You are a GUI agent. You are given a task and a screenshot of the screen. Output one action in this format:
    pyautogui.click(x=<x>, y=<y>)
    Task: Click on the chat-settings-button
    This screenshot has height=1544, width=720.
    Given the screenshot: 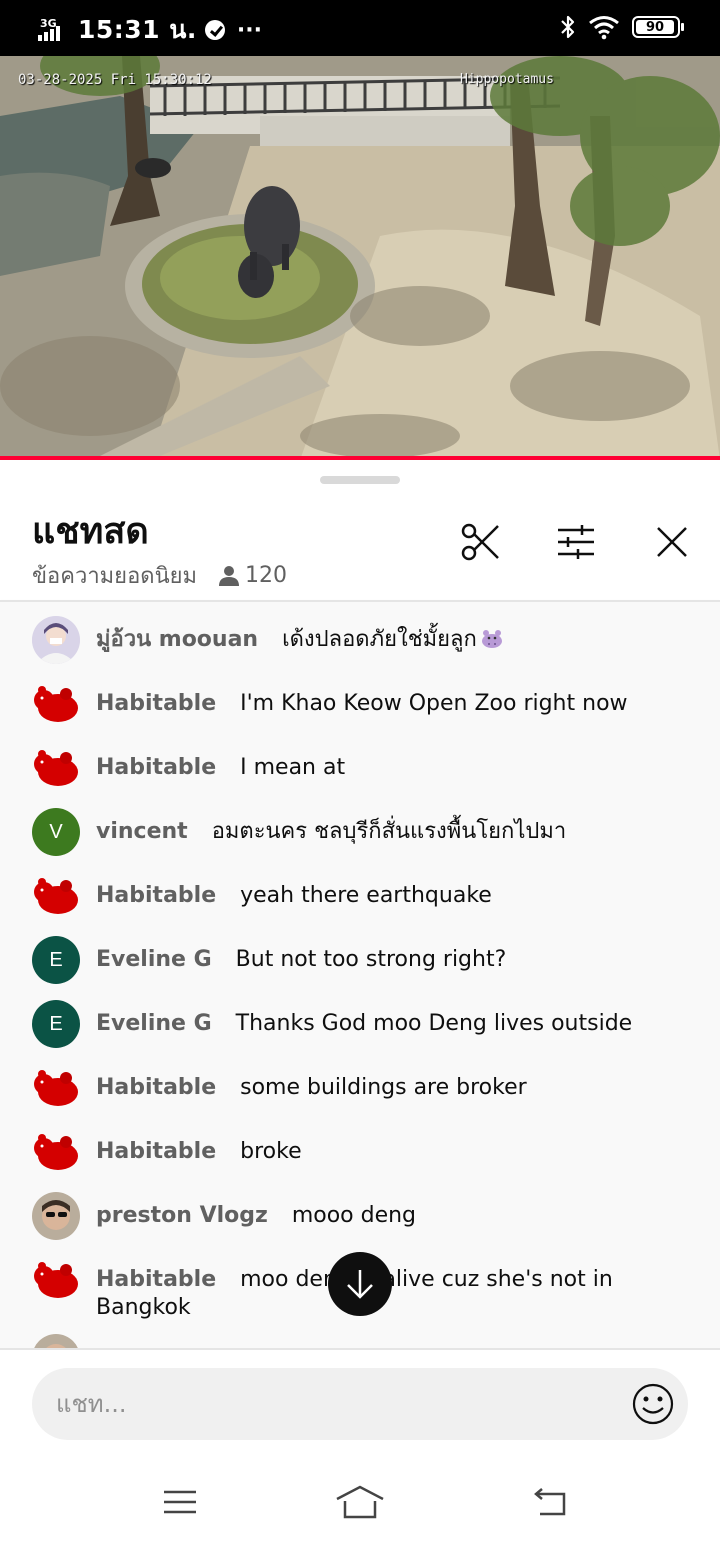 What is the action you would take?
    pyautogui.click(x=576, y=542)
    